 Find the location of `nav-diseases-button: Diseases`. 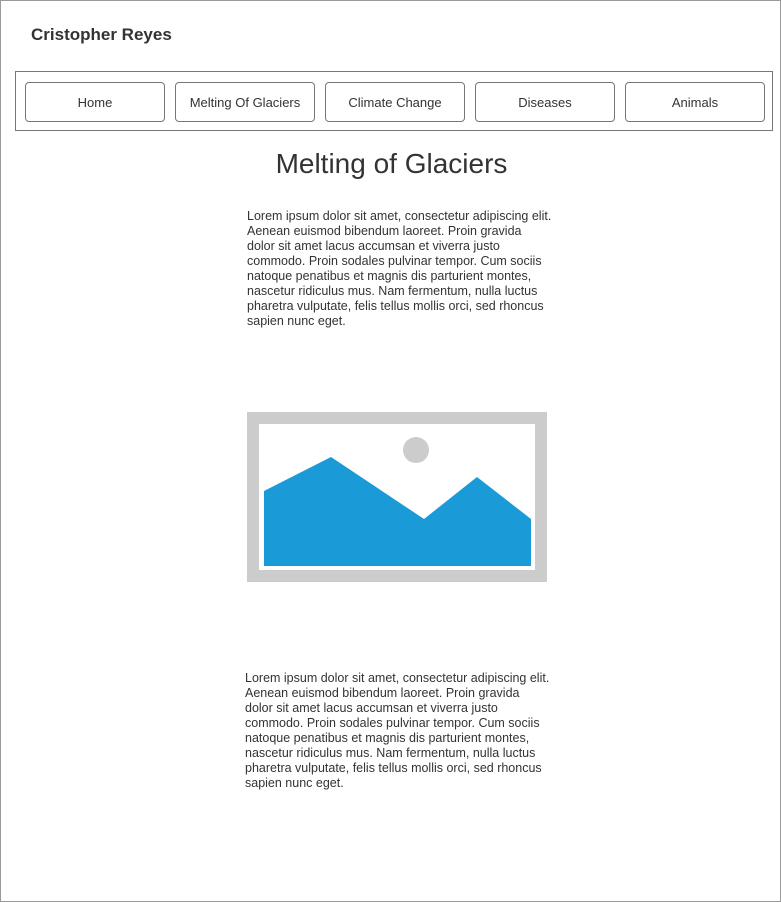

nav-diseases-button: Diseases is located at coordinates (545, 102).